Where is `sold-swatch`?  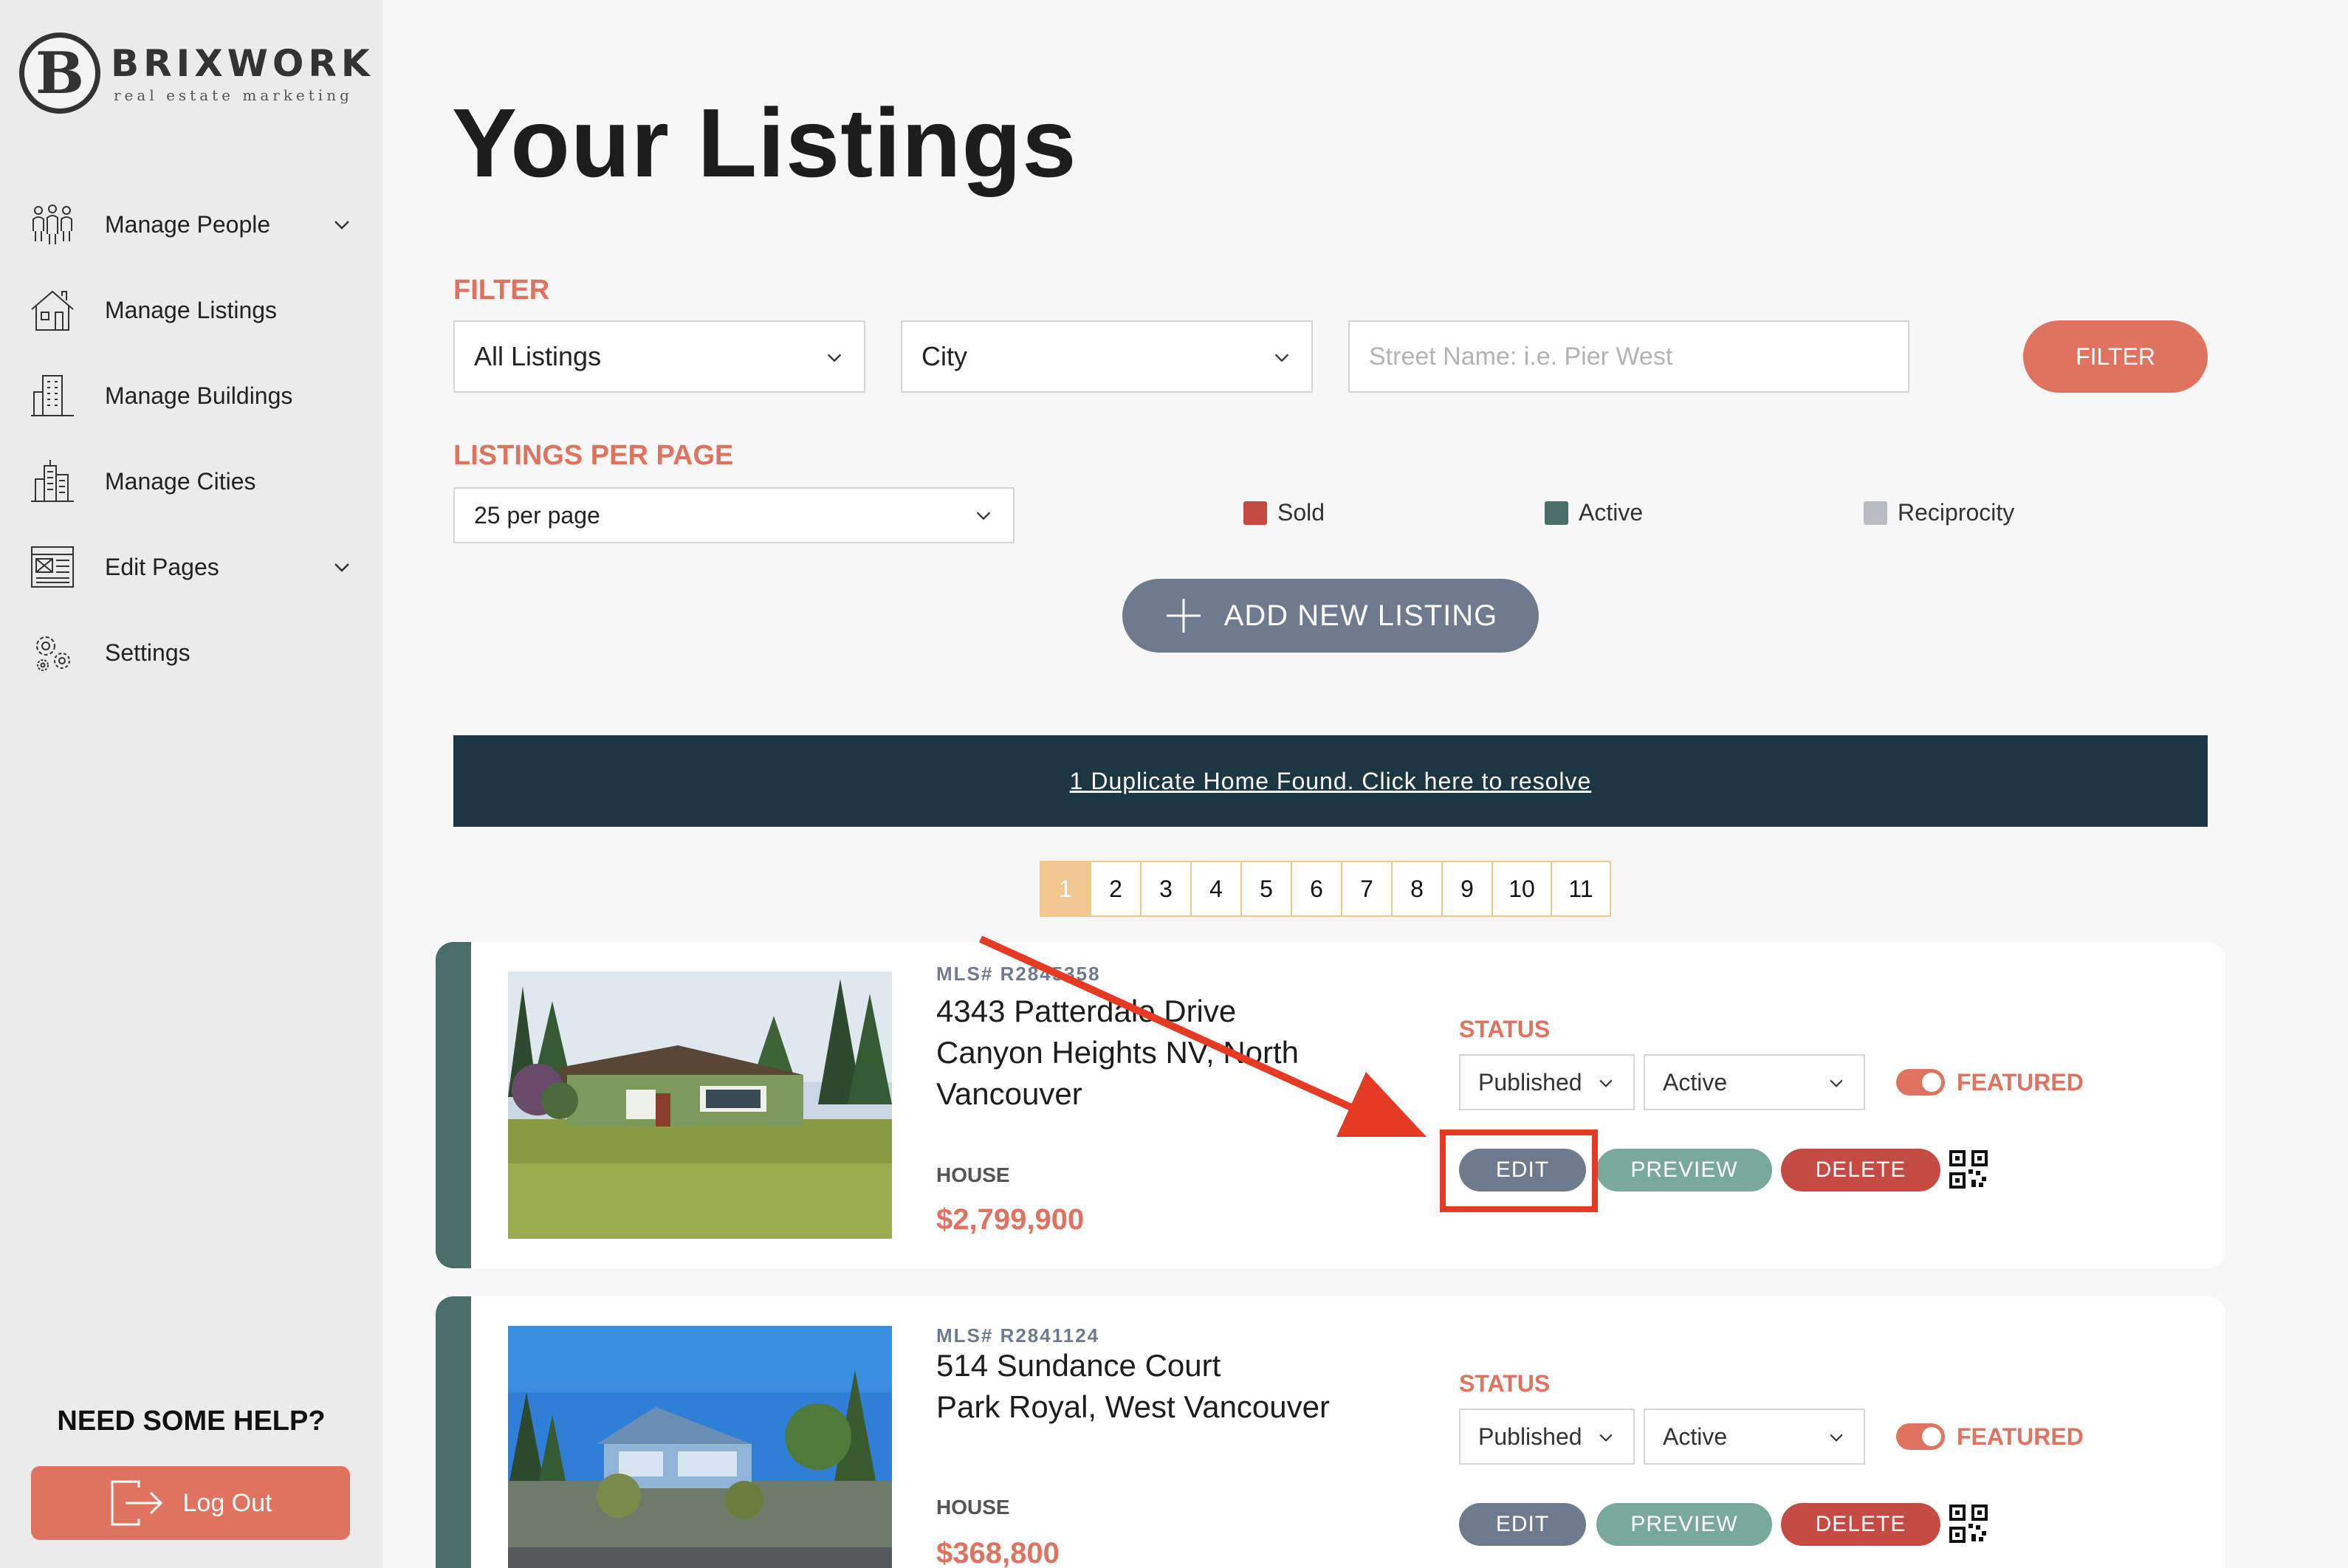 sold-swatch is located at coordinates (1255, 513).